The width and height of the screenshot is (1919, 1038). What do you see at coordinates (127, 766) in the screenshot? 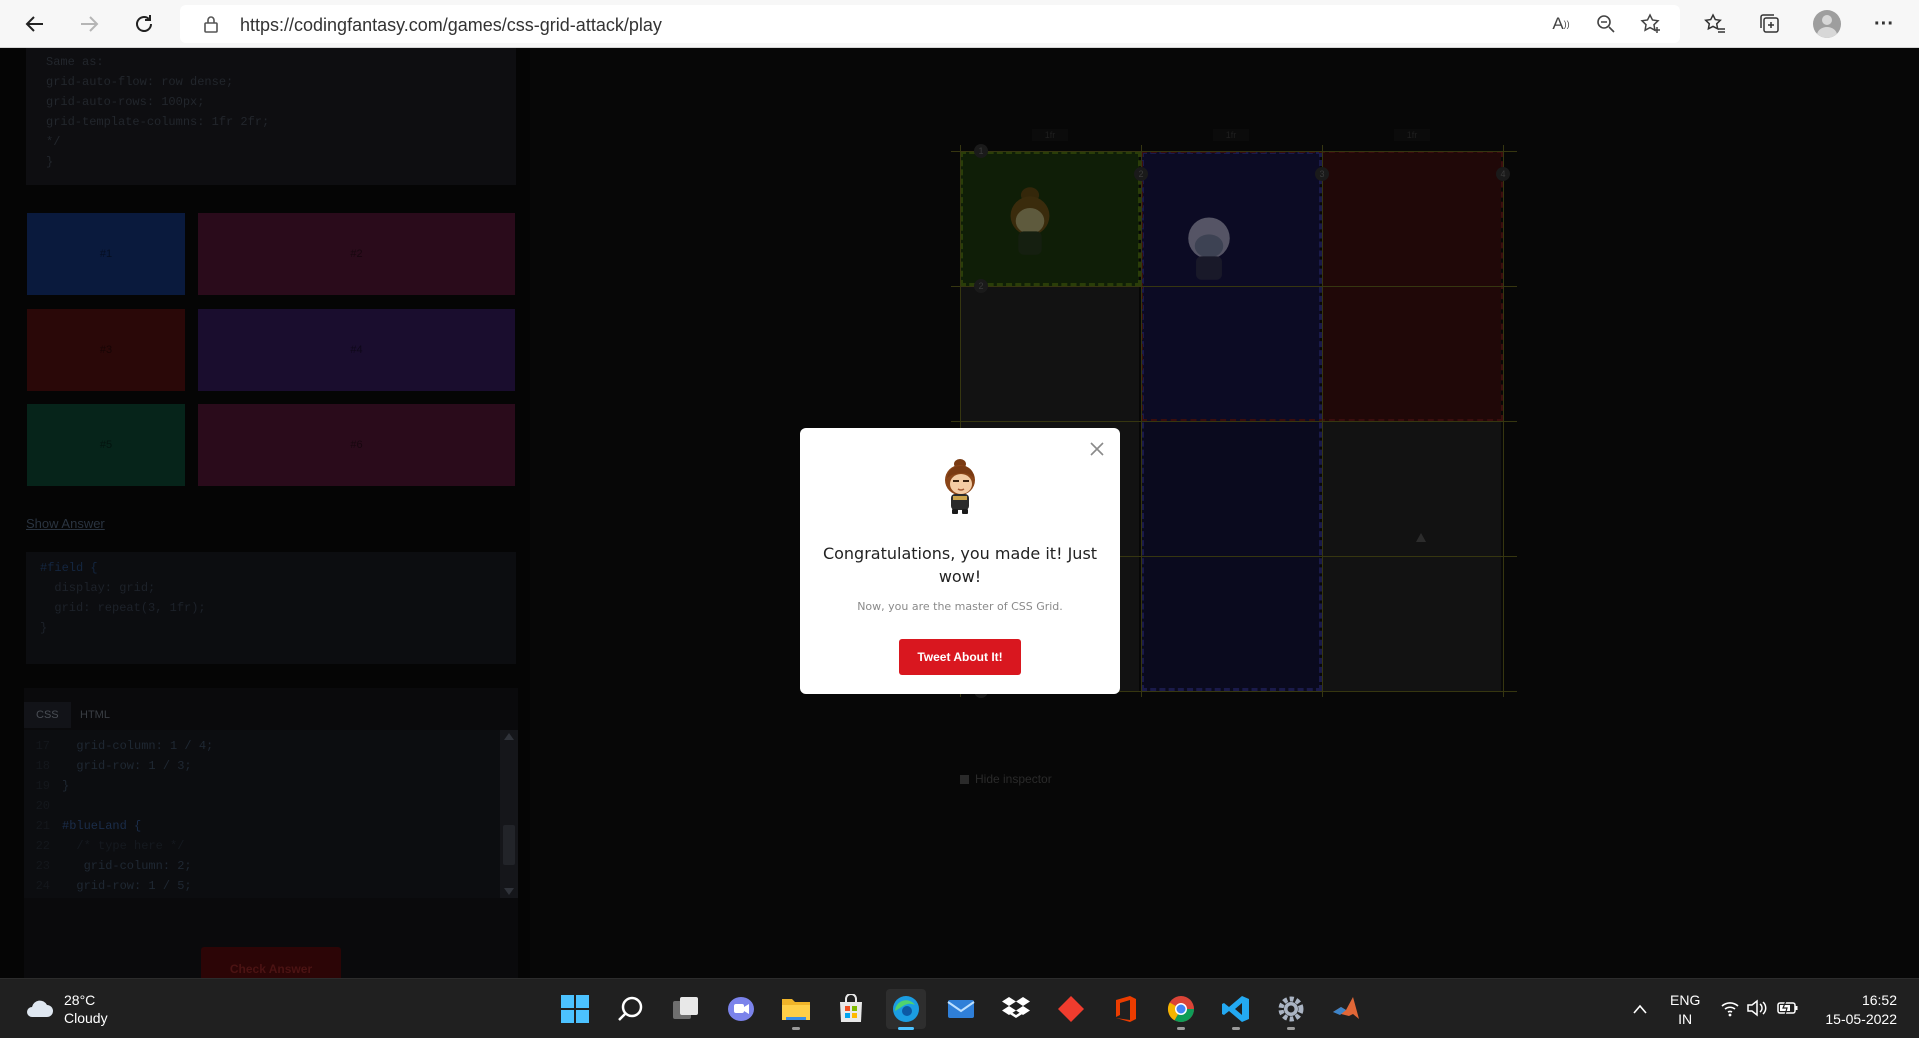
I see `line-code: grid-row: 1 / 3;` at bounding box center [127, 766].